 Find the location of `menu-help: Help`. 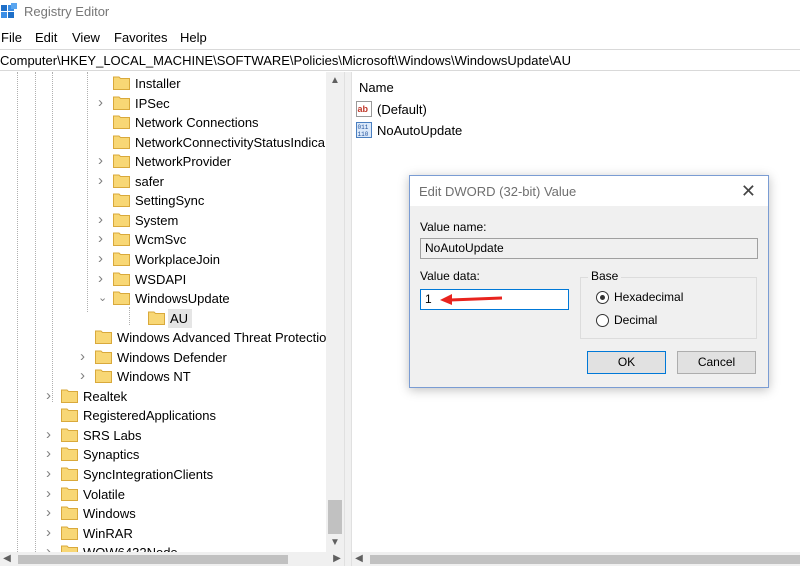

menu-help: Help is located at coordinates (193, 37).